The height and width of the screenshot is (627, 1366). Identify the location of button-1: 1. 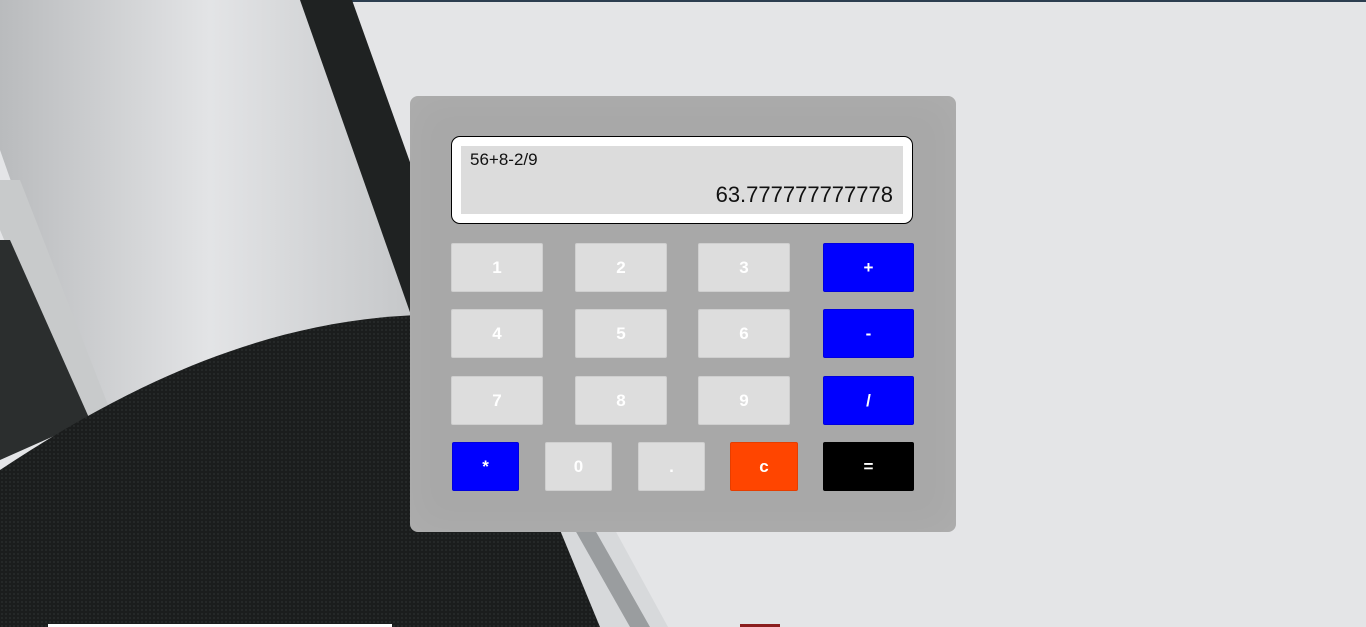
(497, 267).